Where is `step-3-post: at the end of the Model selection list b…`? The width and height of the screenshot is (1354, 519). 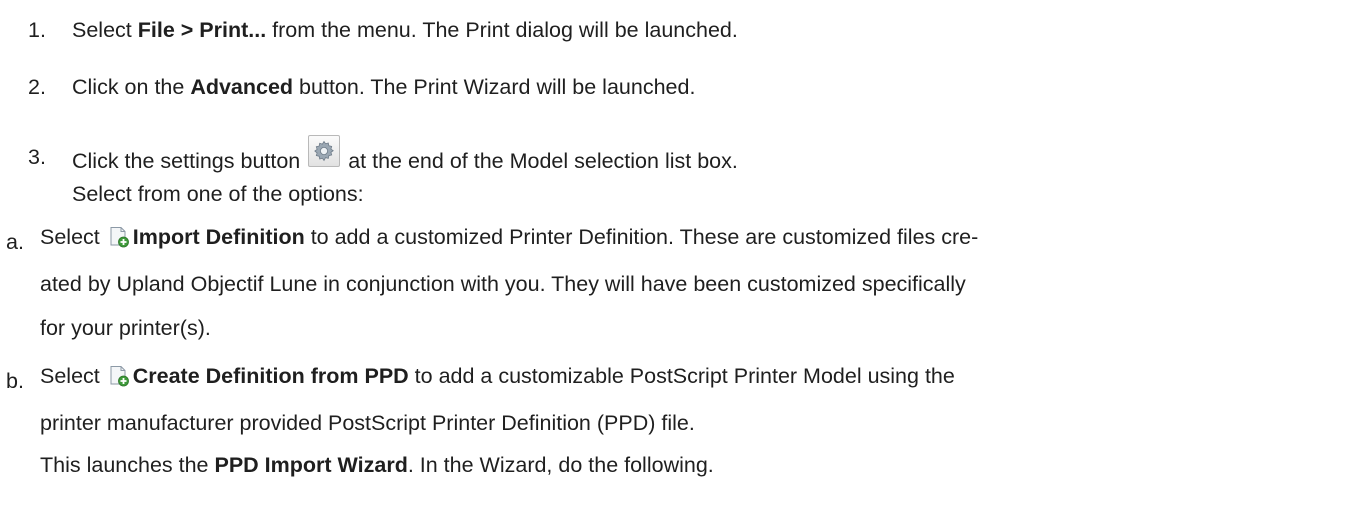
step-3-post: at the end of the Model selection list b… is located at coordinates (540, 161).